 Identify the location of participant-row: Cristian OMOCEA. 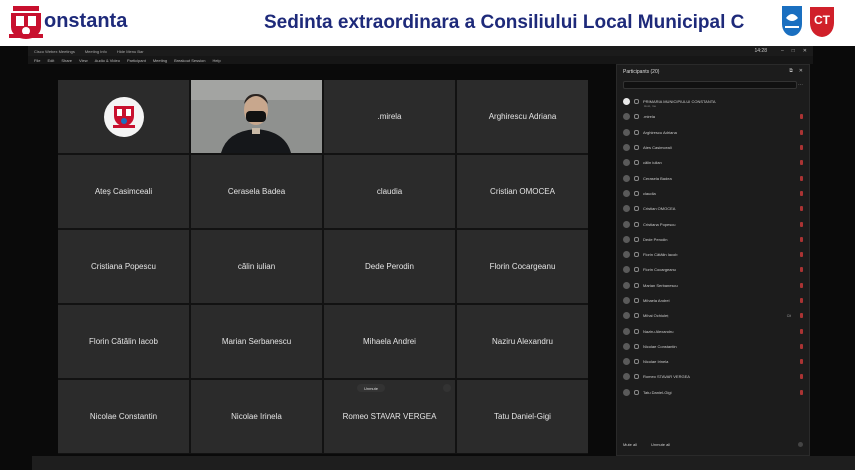
(714, 208).